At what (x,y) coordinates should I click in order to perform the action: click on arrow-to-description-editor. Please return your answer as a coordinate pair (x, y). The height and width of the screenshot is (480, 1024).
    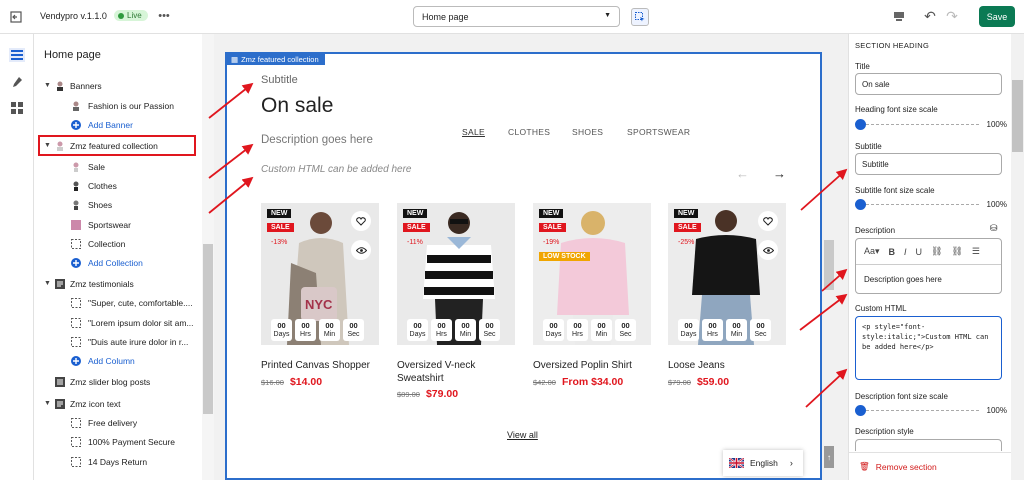
    Looking at the image, I should click on (834, 280).